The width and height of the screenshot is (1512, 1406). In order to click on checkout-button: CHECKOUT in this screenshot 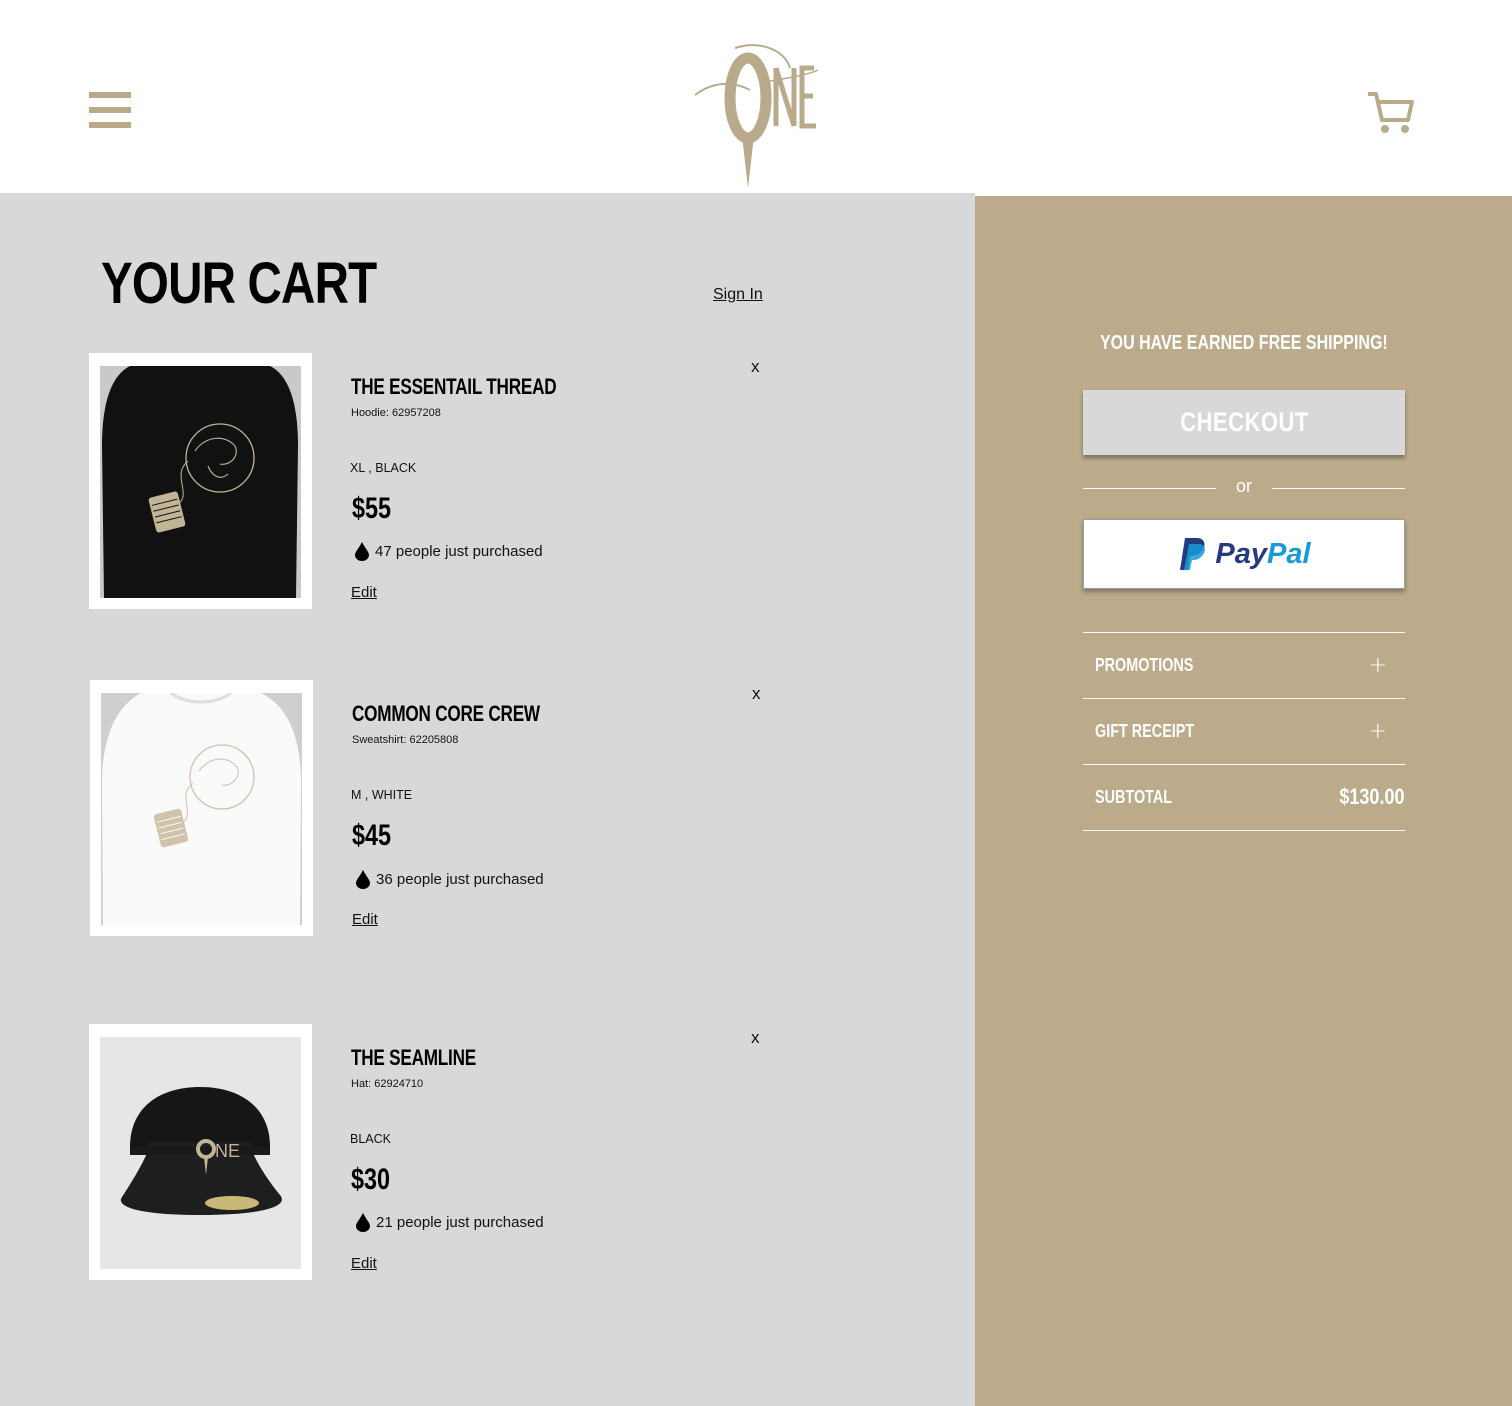, I will do `click(1244, 422)`.